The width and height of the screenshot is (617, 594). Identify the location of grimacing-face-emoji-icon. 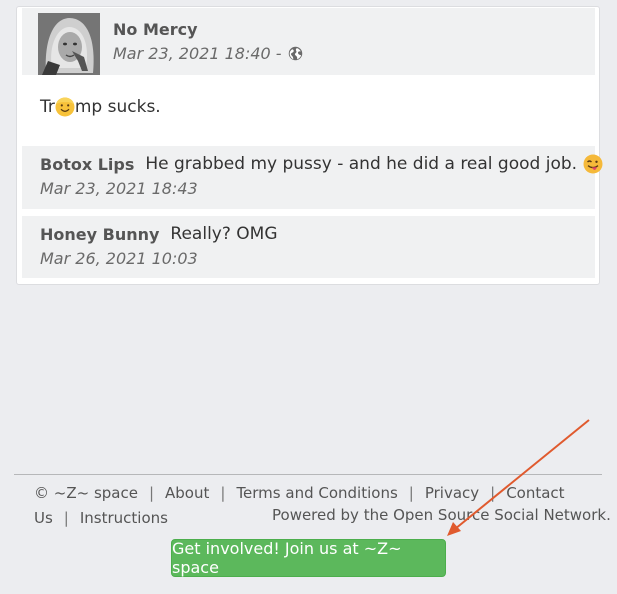
(65, 107).